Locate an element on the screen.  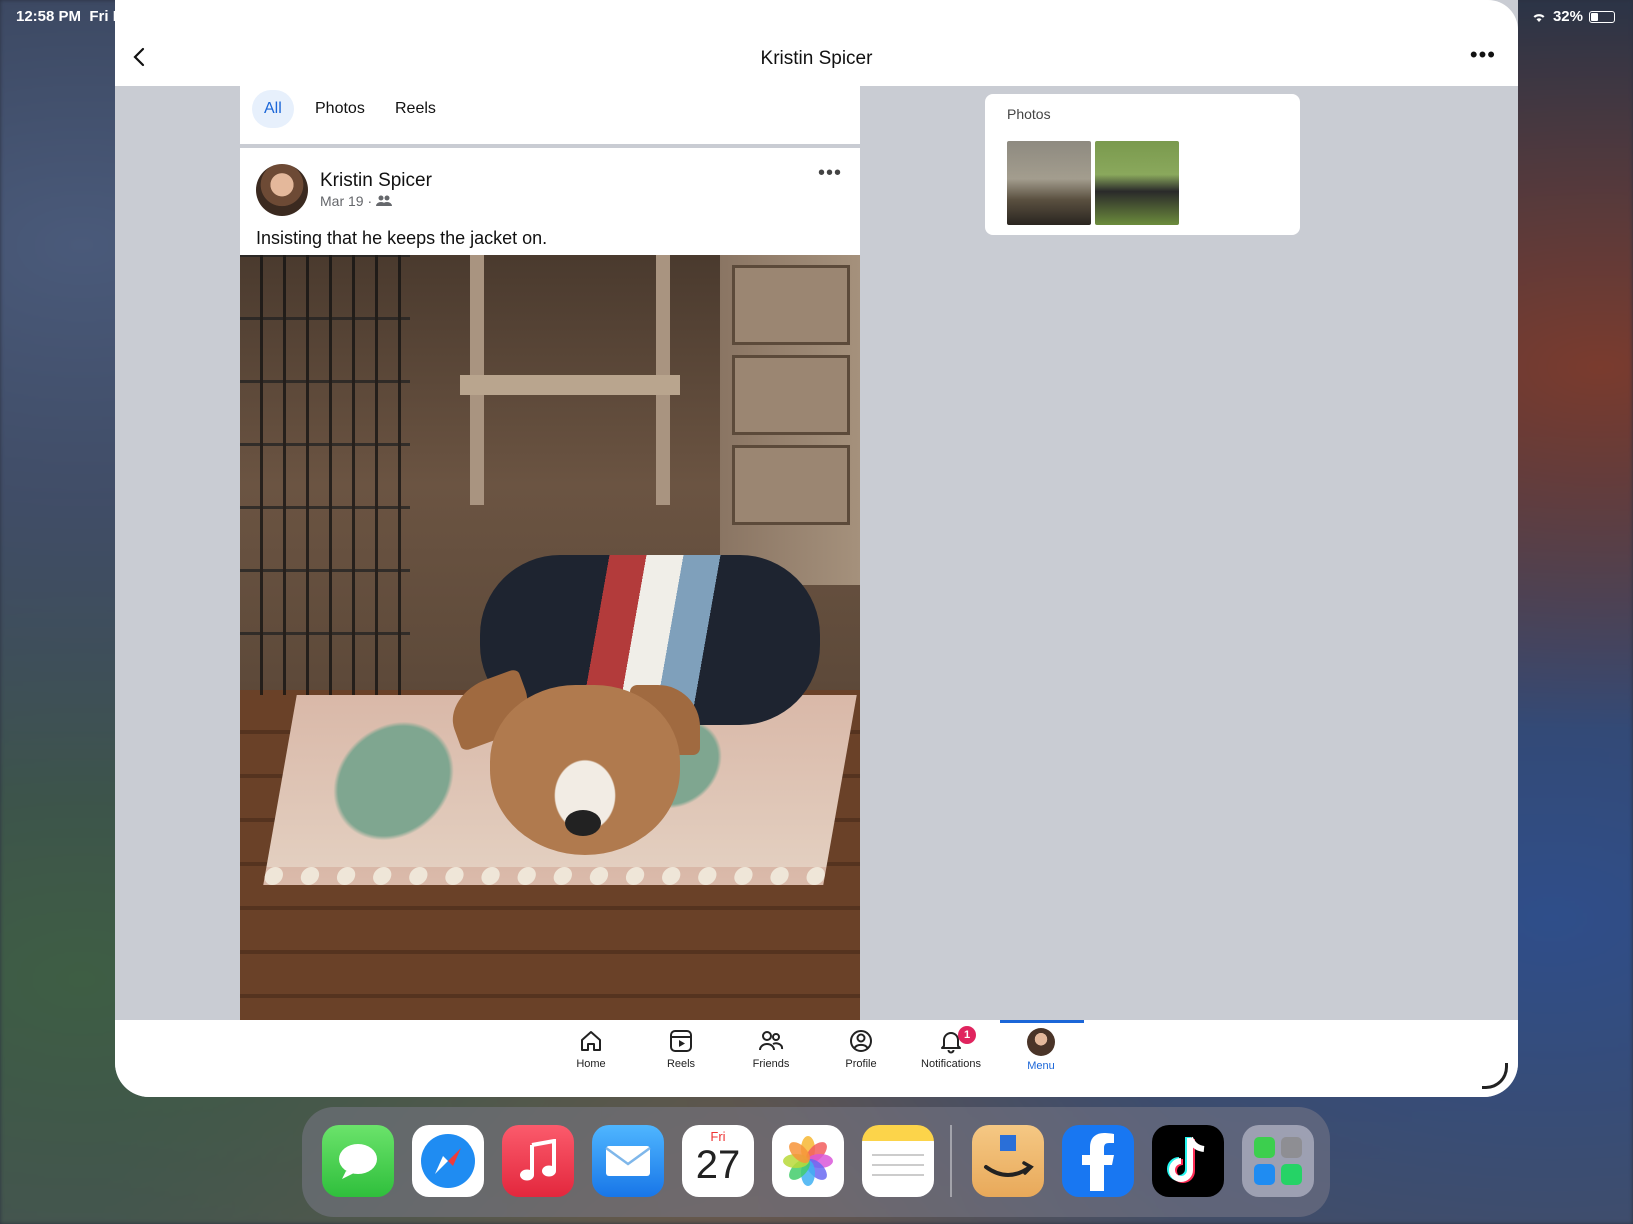
photo-crate is located at coordinates (325, 475).